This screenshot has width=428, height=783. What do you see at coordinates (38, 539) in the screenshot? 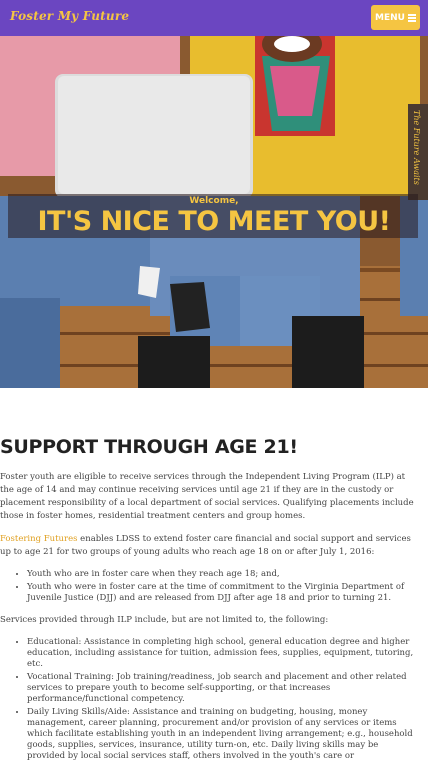
I see `fostering-futures-link: Fostering Futures` at bounding box center [38, 539].